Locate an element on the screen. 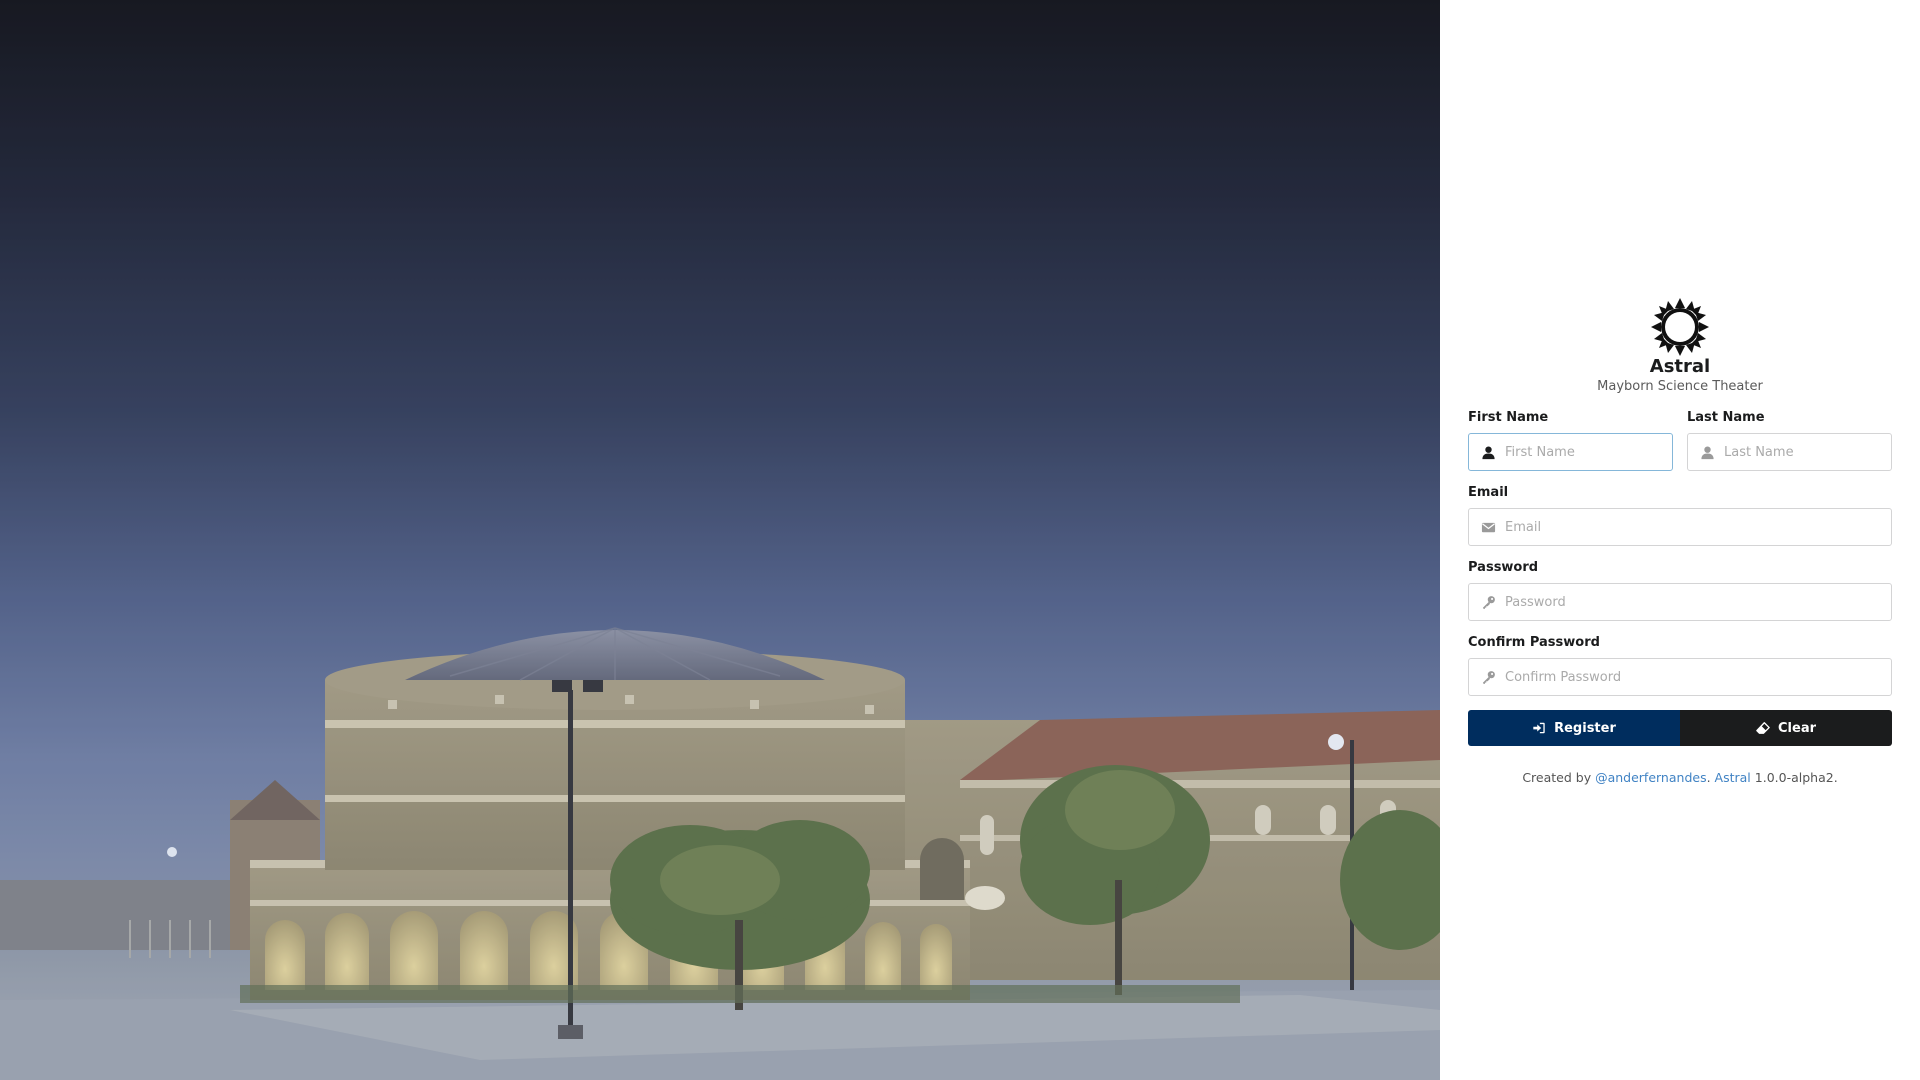  brand: Astral Mayborn Science Theater is located at coordinates (1680, 346).